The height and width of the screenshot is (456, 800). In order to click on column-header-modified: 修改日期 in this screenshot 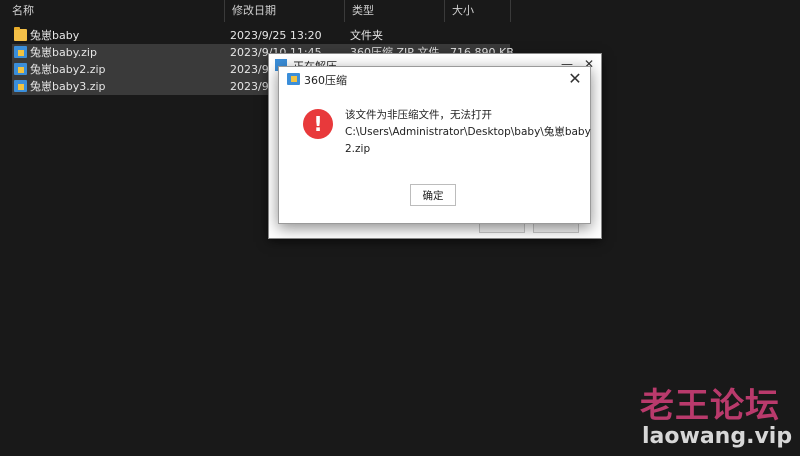, I will do `click(284, 11)`.